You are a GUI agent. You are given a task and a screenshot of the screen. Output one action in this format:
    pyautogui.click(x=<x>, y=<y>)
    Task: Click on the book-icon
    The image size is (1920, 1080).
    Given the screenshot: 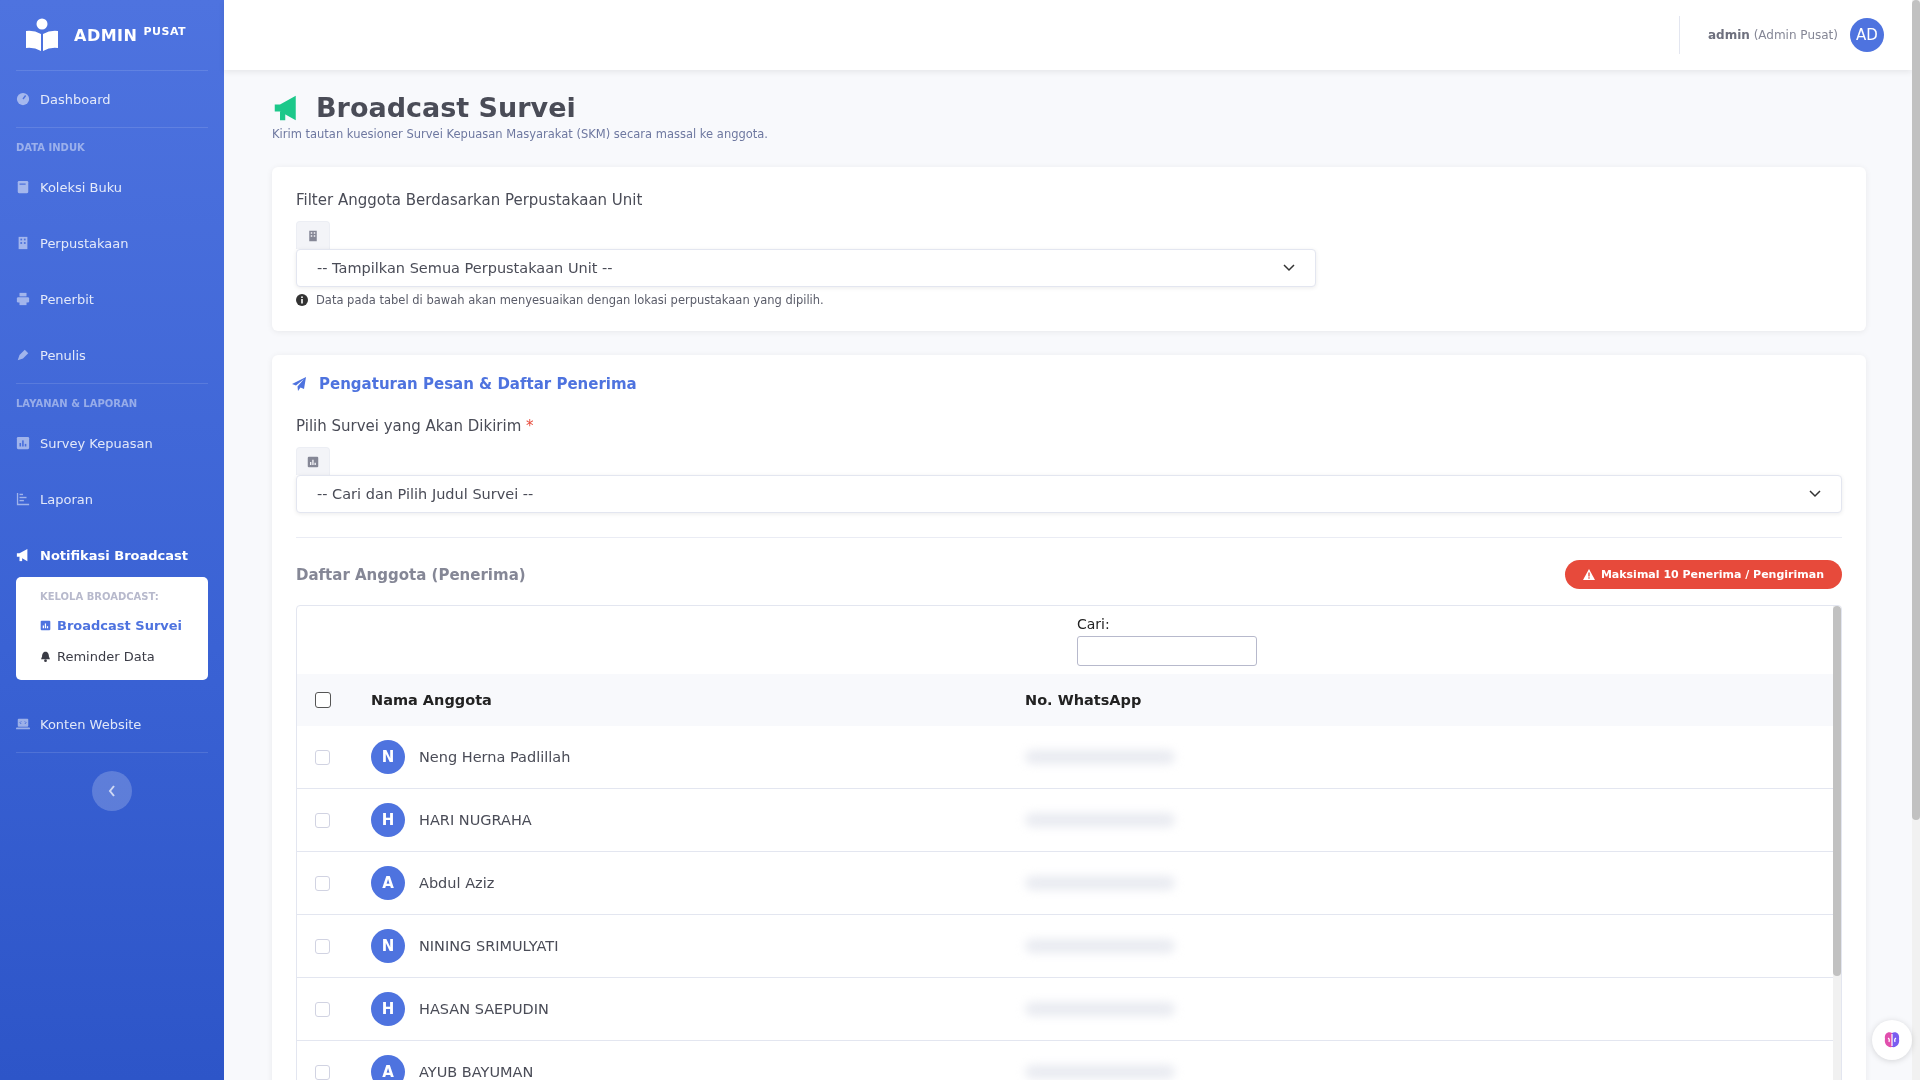 What is the action you would take?
    pyautogui.click(x=23, y=187)
    